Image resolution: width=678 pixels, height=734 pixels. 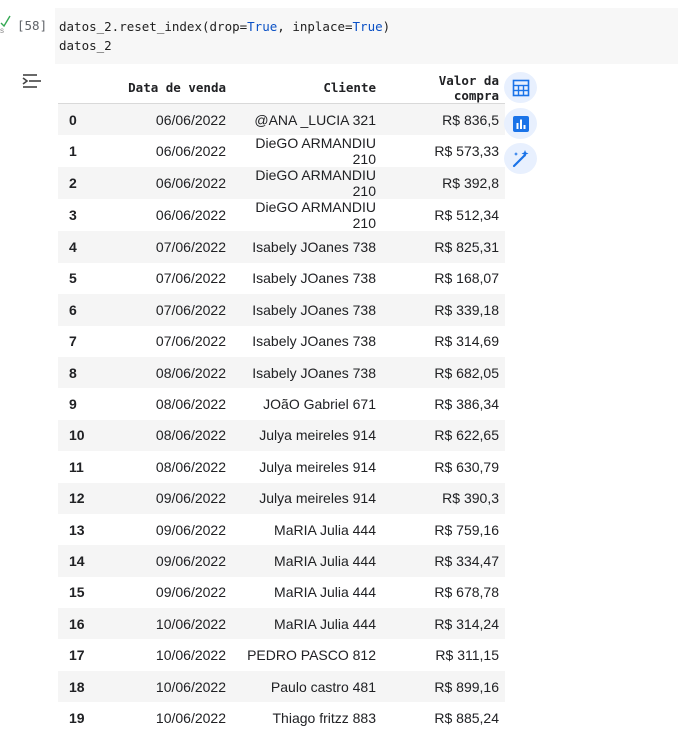 What do you see at coordinates (76, 247) in the screenshot?
I see `row-index: 4` at bounding box center [76, 247].